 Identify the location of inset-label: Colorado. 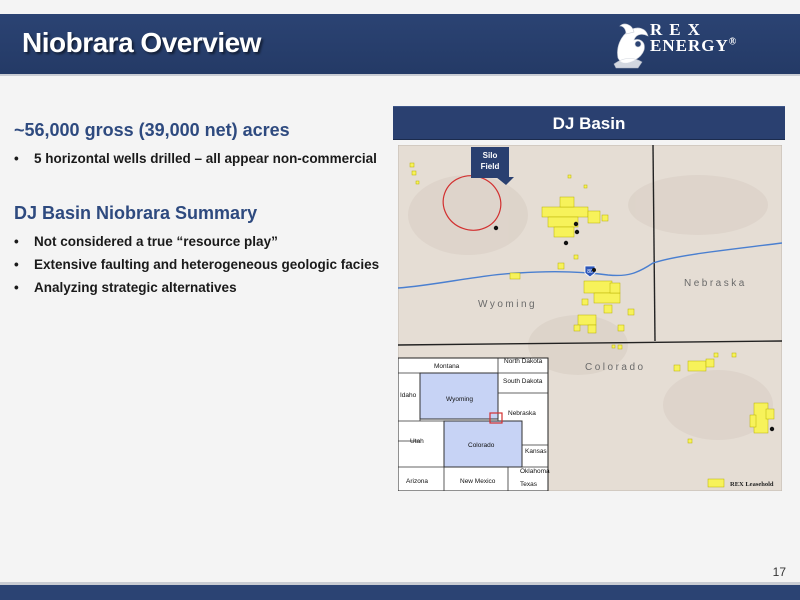
(481, 445).